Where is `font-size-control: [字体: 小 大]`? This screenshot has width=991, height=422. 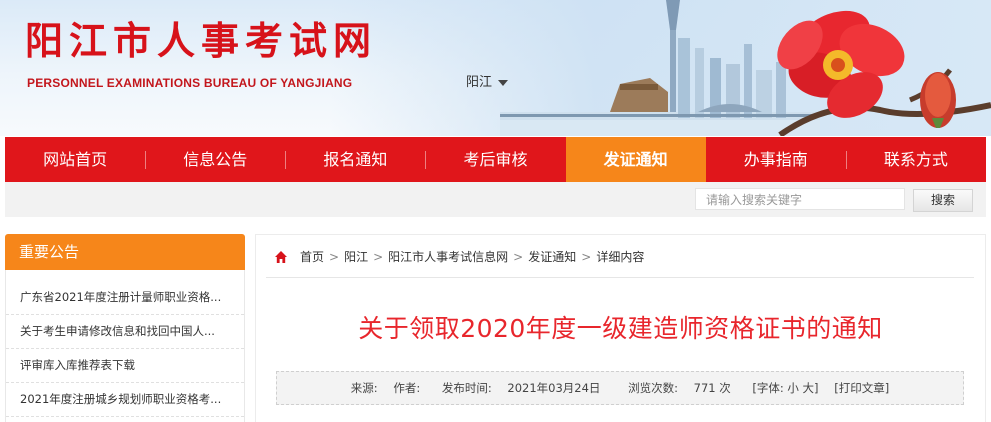 font-size-control: [字体: 小 大] is located at coordinates (785, 388).